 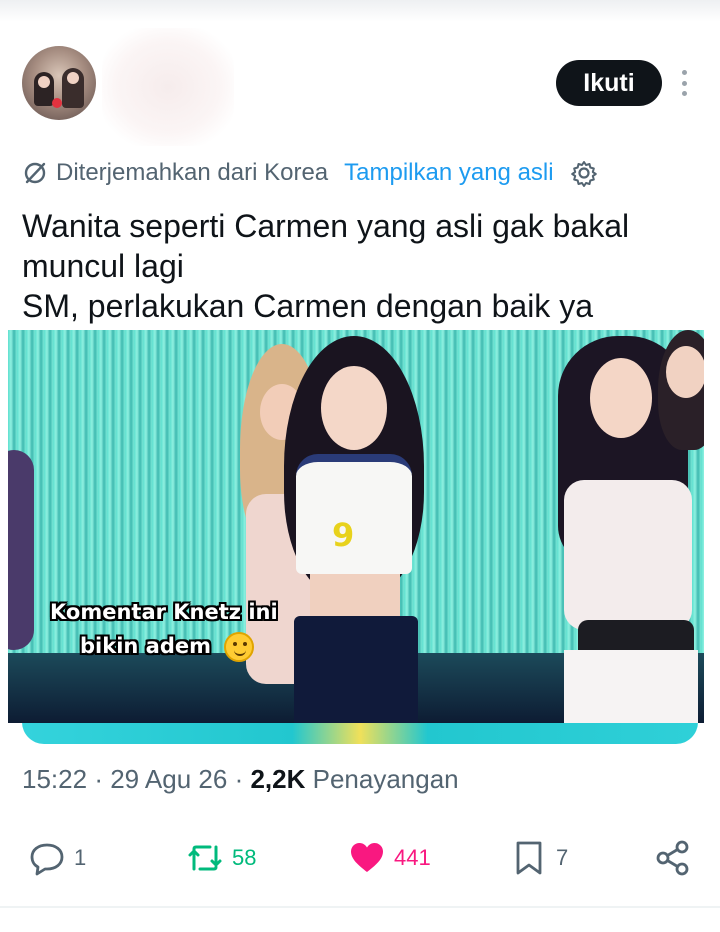 What do you see at coordinates (57, 103) in the screenshot?
I see `avatar-detail` at bounding box center [57, 103].